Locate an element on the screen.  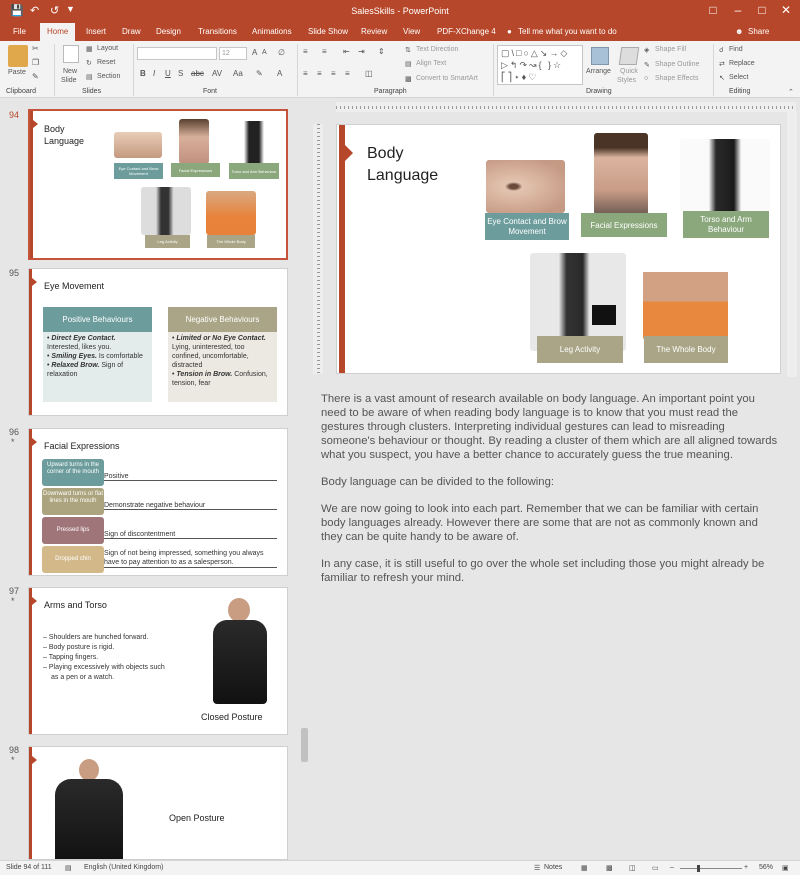
slide-title-line2: Language is located at coordinates (402, 176).